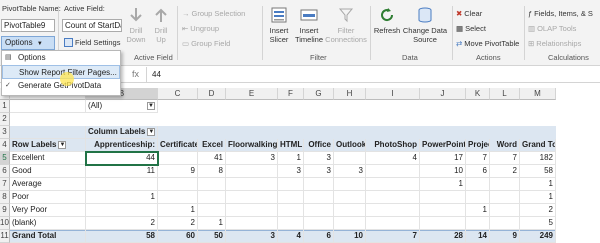 This screenshot has height=243, width=600. What do you see at coordinates (212, 236) in the screenshot?
I see `grand-total-cell: 50` at bounding box center [212, 236].